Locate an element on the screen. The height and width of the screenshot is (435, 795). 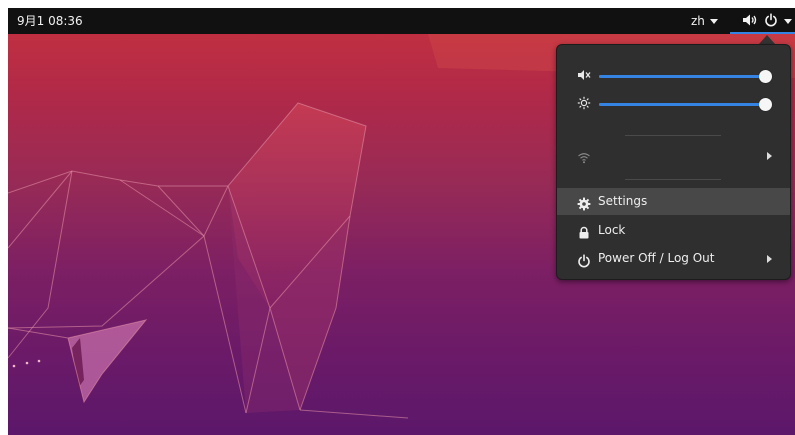
brightness-row is located at coordinates (674, 104).